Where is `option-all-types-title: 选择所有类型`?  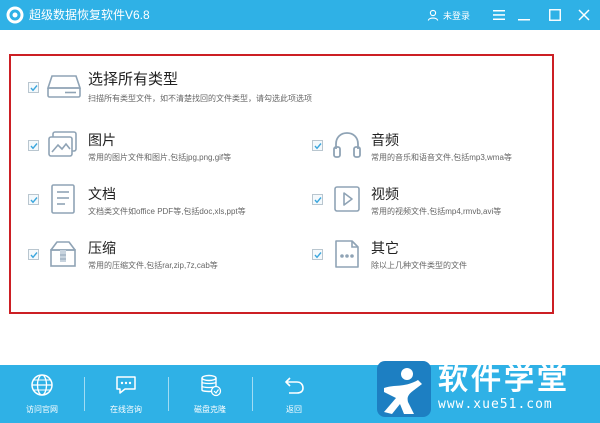
option-all-types-title: 选择所有类型 is located at coordinates (133, 79).